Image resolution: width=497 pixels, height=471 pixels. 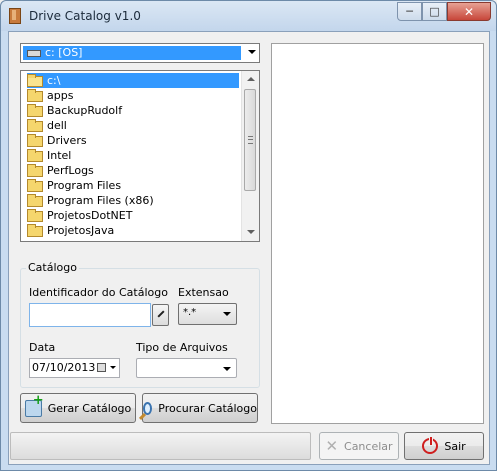 What do you see at coordinates (160, 315) in the screenshot?
I see `pick-button` at bounding box center [160, 315].